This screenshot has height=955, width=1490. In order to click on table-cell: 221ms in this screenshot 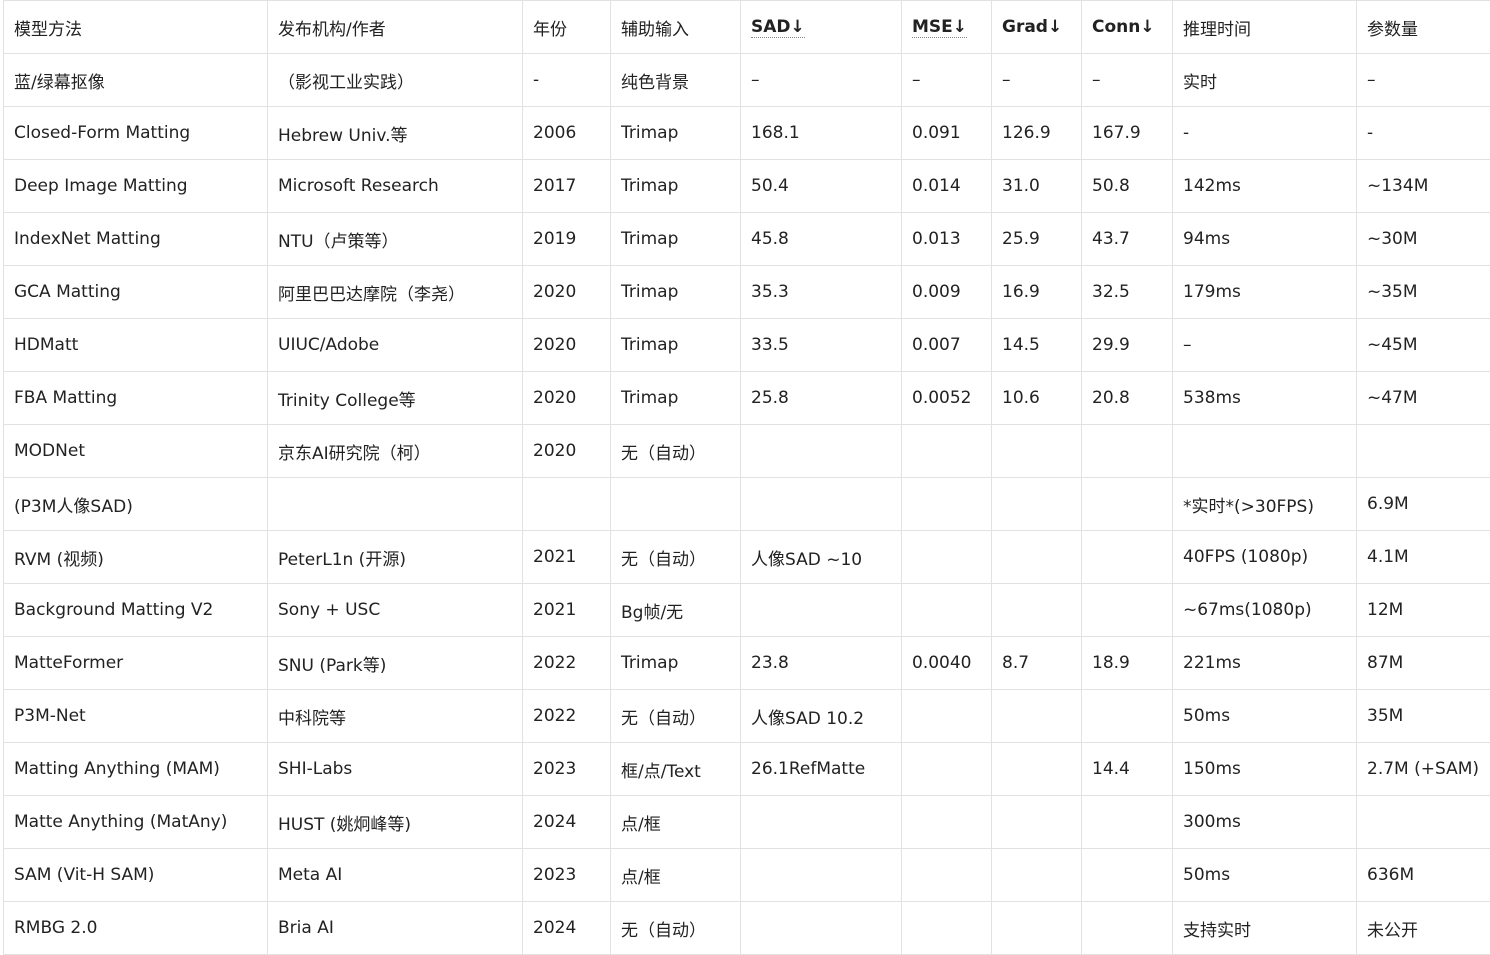, I will do `click(1265, 663)`.